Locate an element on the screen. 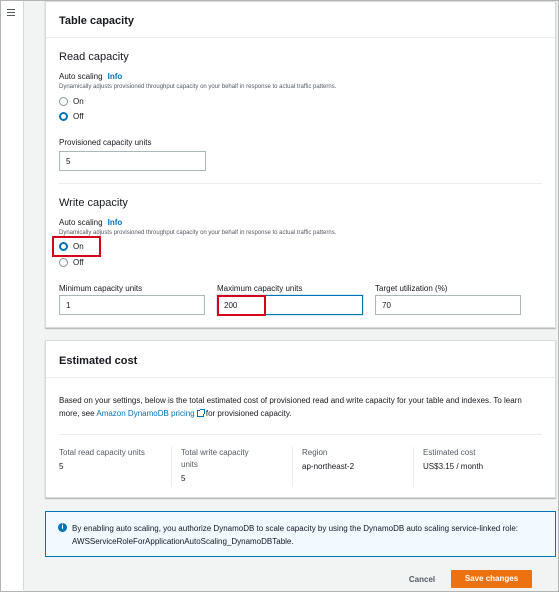 This screenshot has height=592, width=559. read-capacity-title: Read capacity is located at coordinates (94, 57).